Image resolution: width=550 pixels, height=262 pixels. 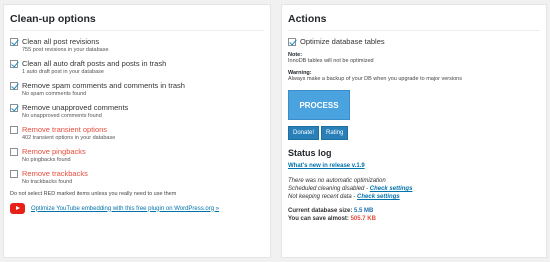 I want to click on option-description: No pingbacks found, so click(x=46, y=160).